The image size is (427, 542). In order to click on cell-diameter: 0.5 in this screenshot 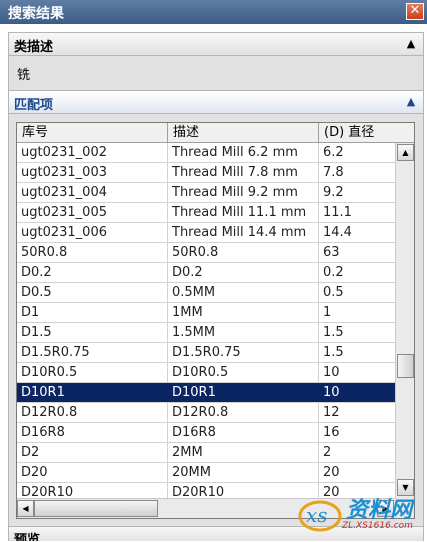, I will do `click(333, 292)`.